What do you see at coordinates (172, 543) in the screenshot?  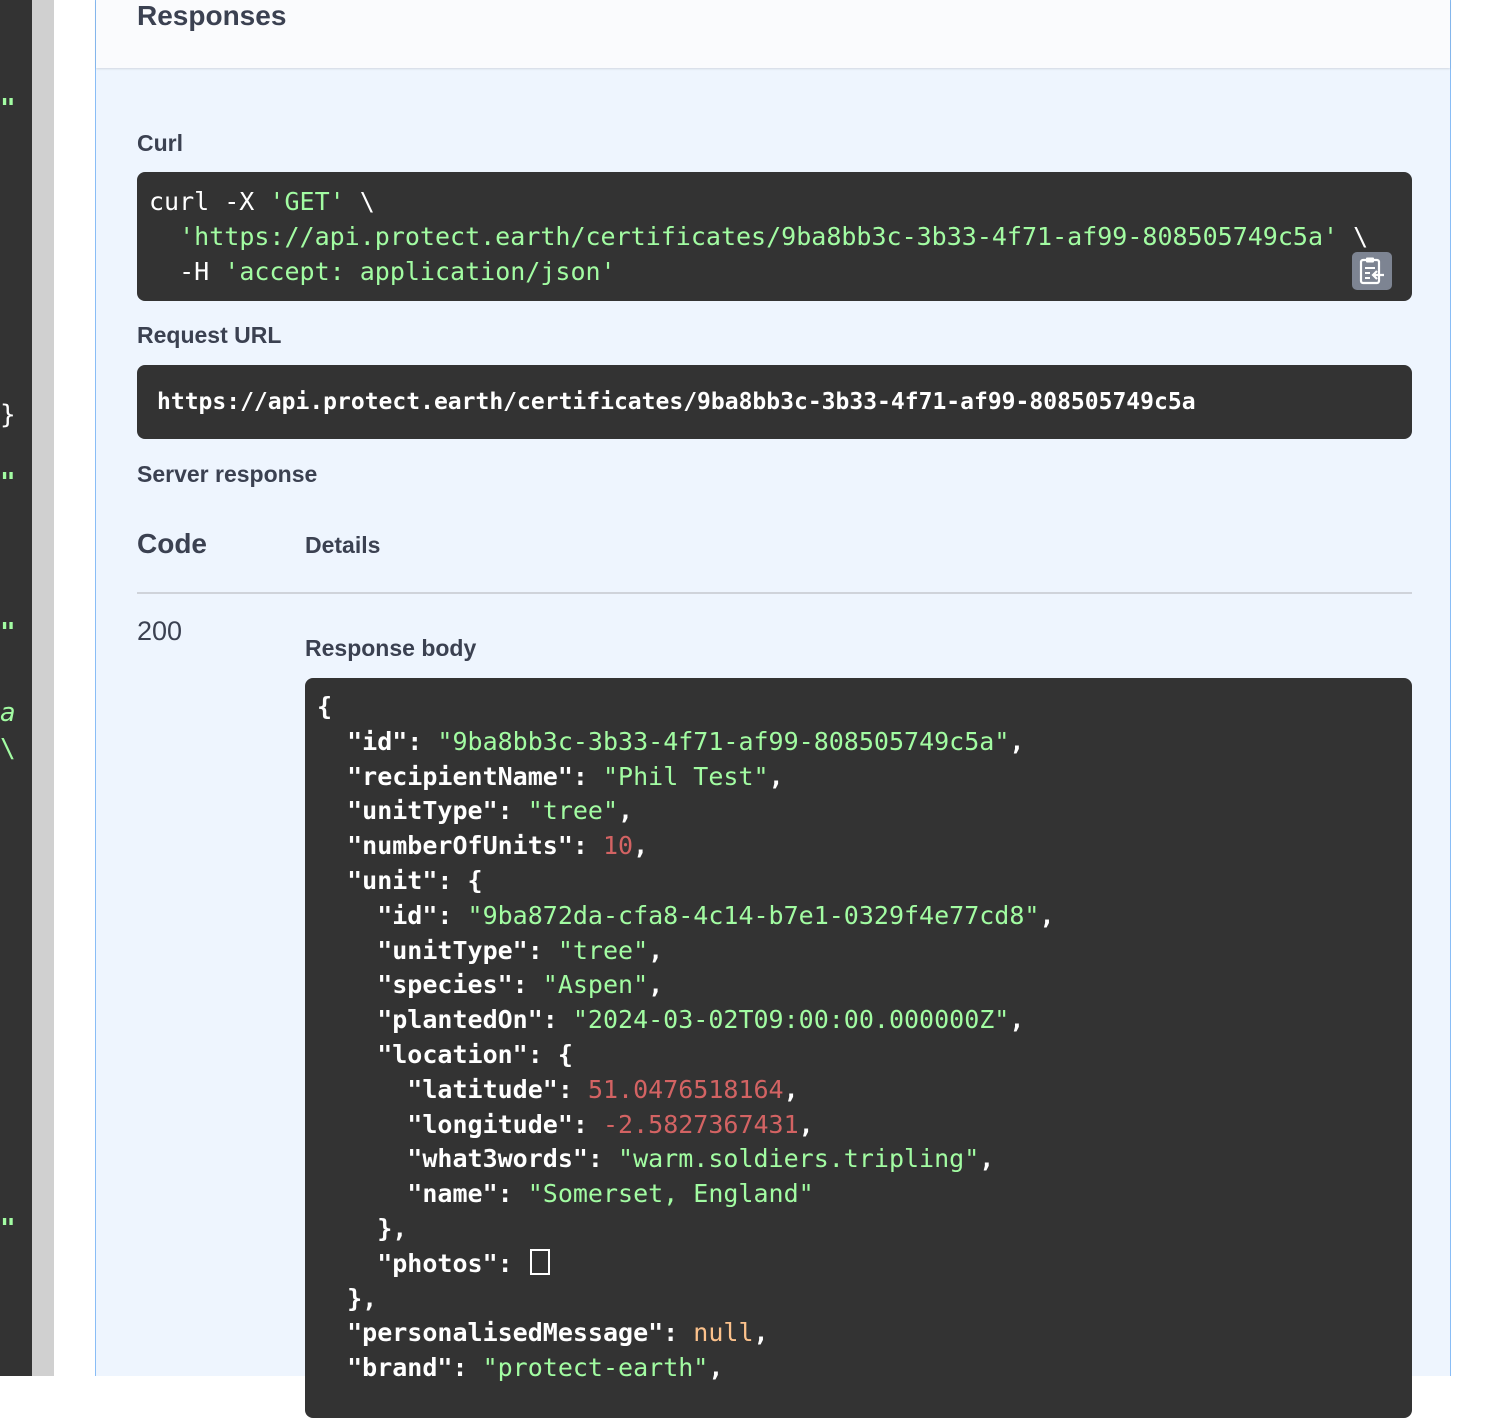 I see `code-column-header: Code` at bounding box center [172, 543].